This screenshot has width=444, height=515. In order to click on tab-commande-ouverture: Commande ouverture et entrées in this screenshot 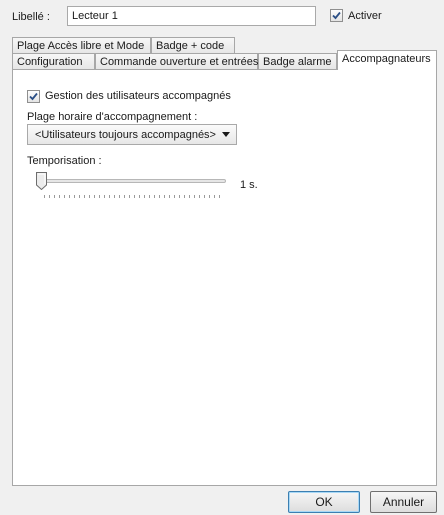, I will do `click(176, 61)`.